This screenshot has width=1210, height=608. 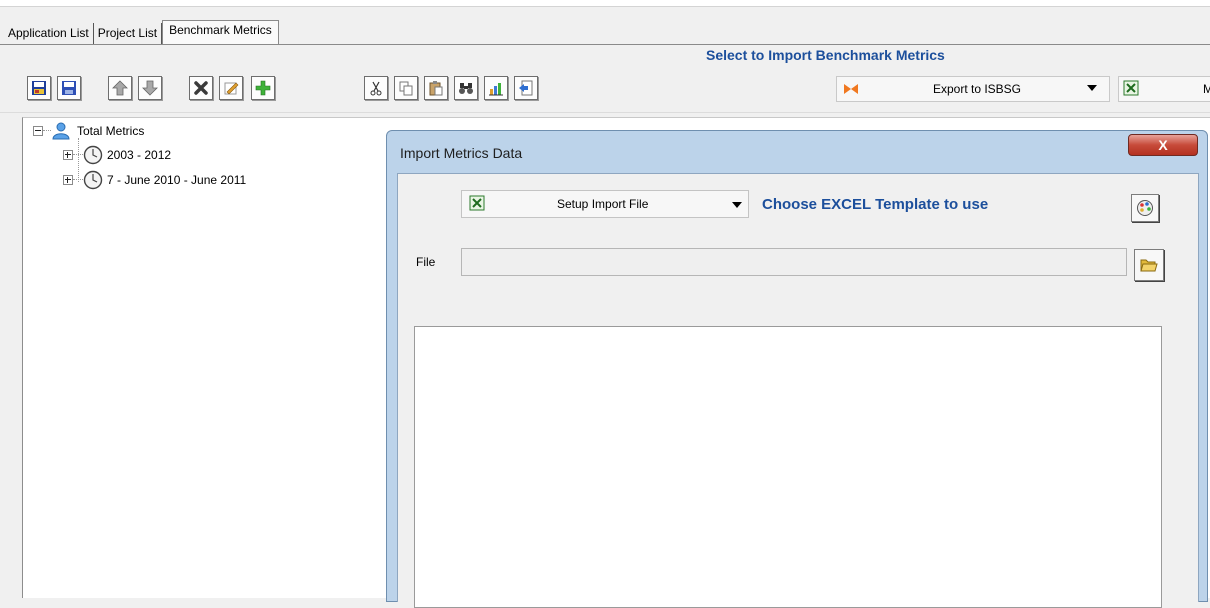 I want to click on close-button: X, so click(x=1163, y=145).